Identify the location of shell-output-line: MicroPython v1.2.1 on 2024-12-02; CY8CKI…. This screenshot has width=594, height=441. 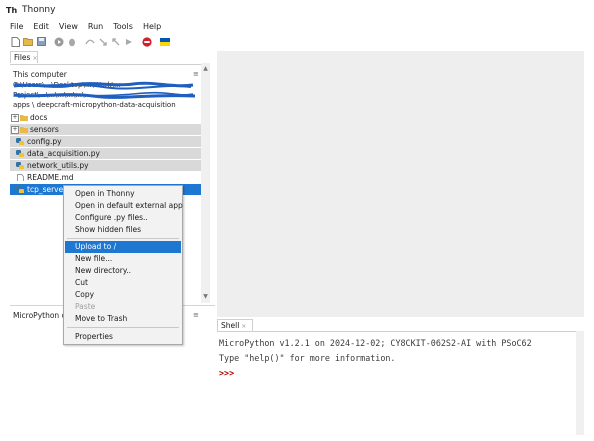
(375, 343).